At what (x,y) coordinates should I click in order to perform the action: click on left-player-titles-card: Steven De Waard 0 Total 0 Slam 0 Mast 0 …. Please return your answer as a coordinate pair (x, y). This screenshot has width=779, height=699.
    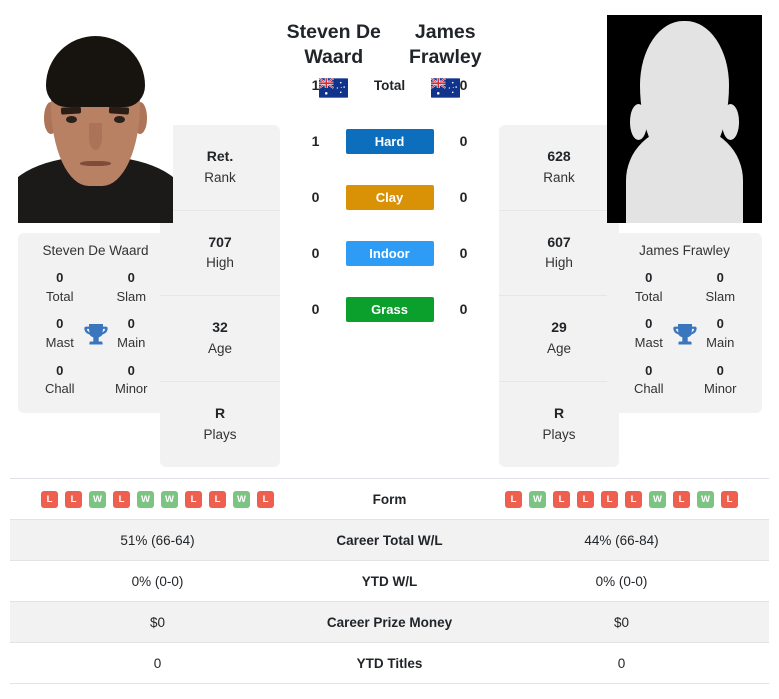
    Looking at the image, I should click on (95, 323).